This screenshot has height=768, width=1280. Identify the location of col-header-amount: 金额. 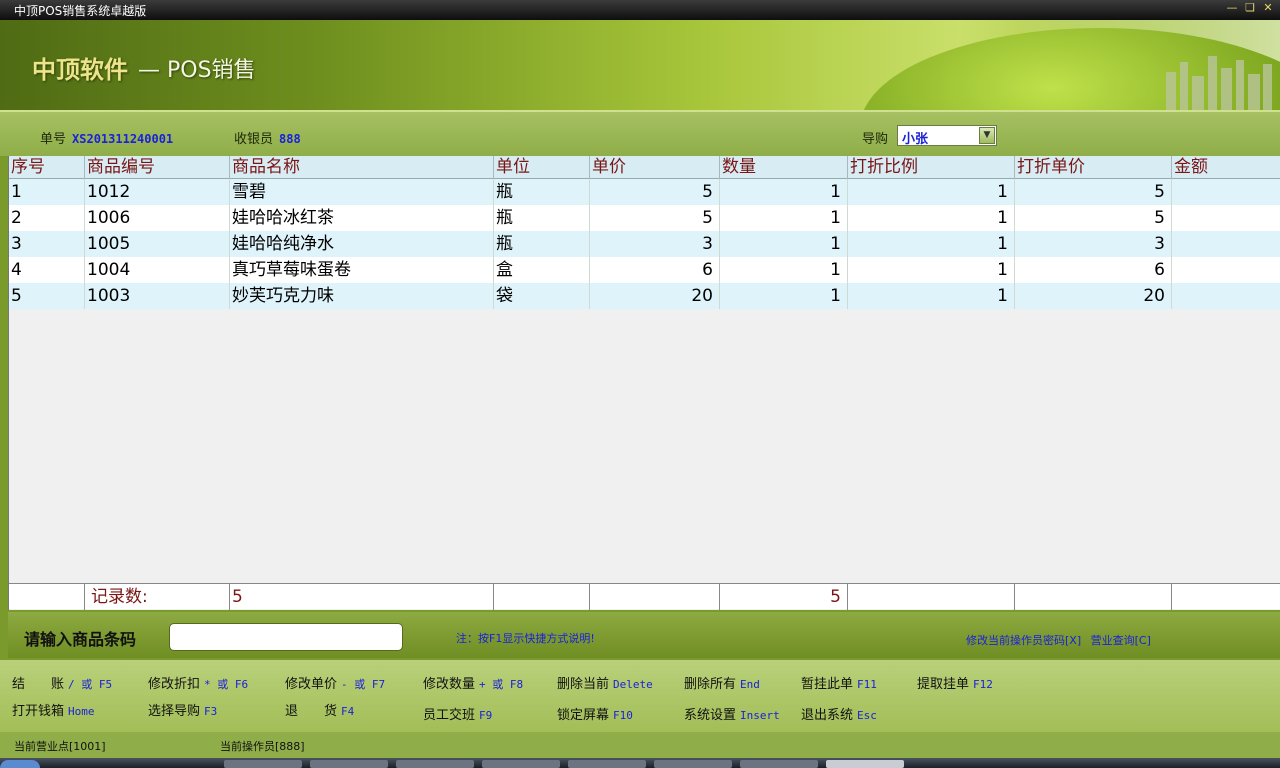
(1226, 167).